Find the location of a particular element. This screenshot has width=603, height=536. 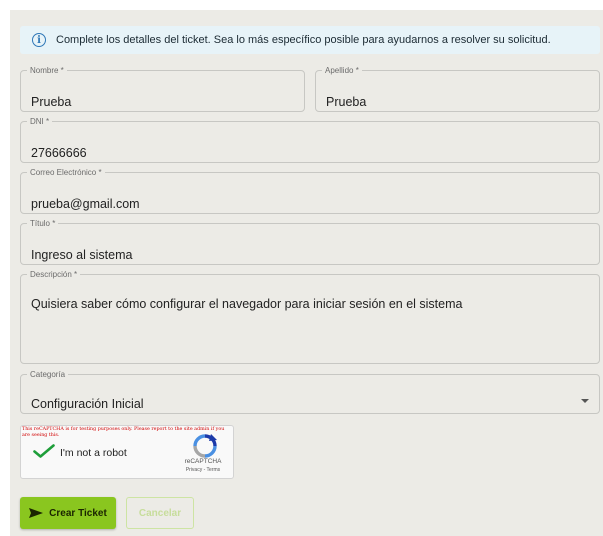

recaptcha-logo-icon is located at coordinates (205, 446).